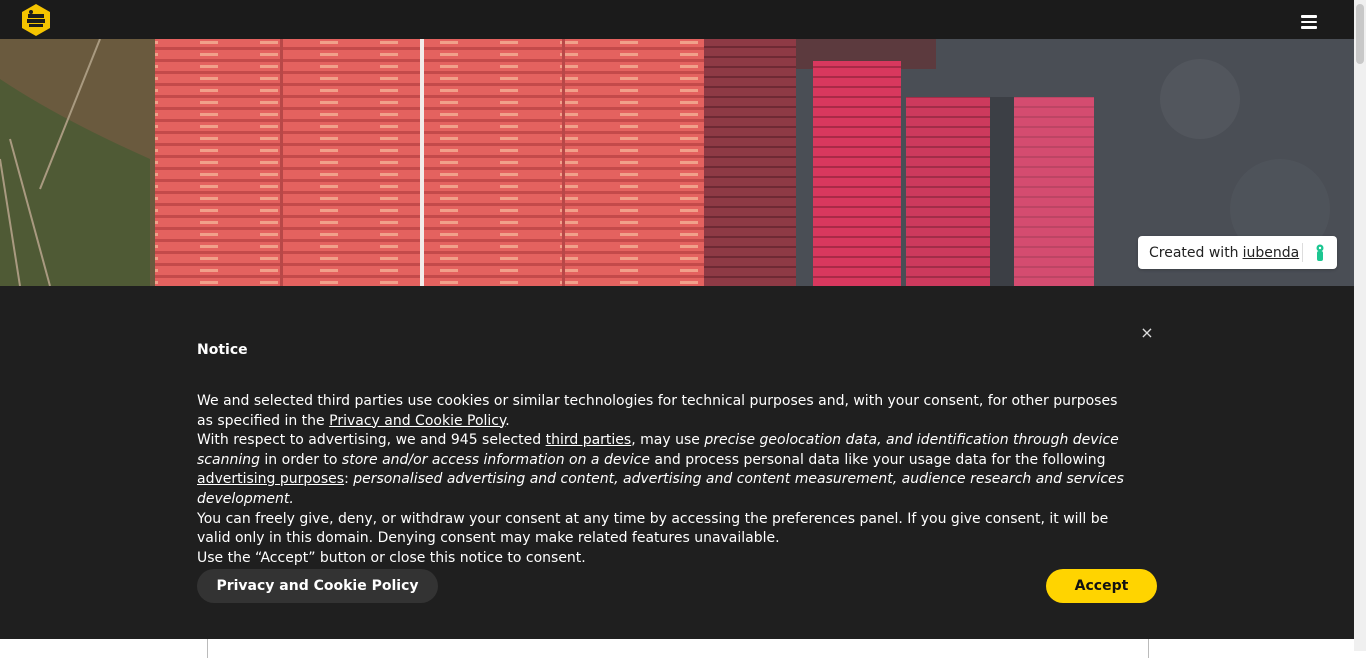  I want to click on advertising-purposes-link: advertising purposes, so click(270, 479).